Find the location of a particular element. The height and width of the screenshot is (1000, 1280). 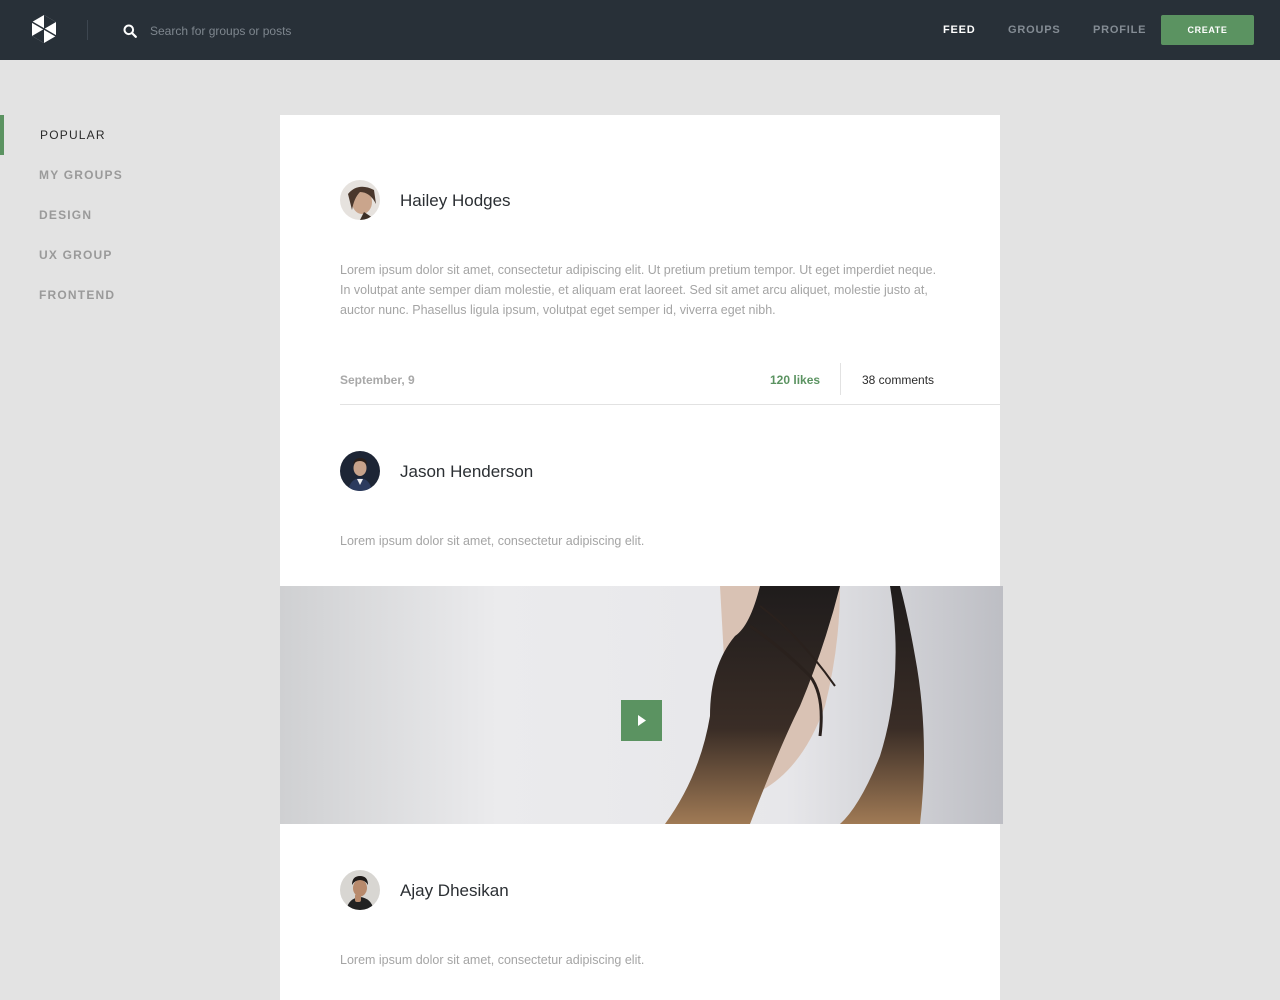

post-video is located at coordinates (641, 705).